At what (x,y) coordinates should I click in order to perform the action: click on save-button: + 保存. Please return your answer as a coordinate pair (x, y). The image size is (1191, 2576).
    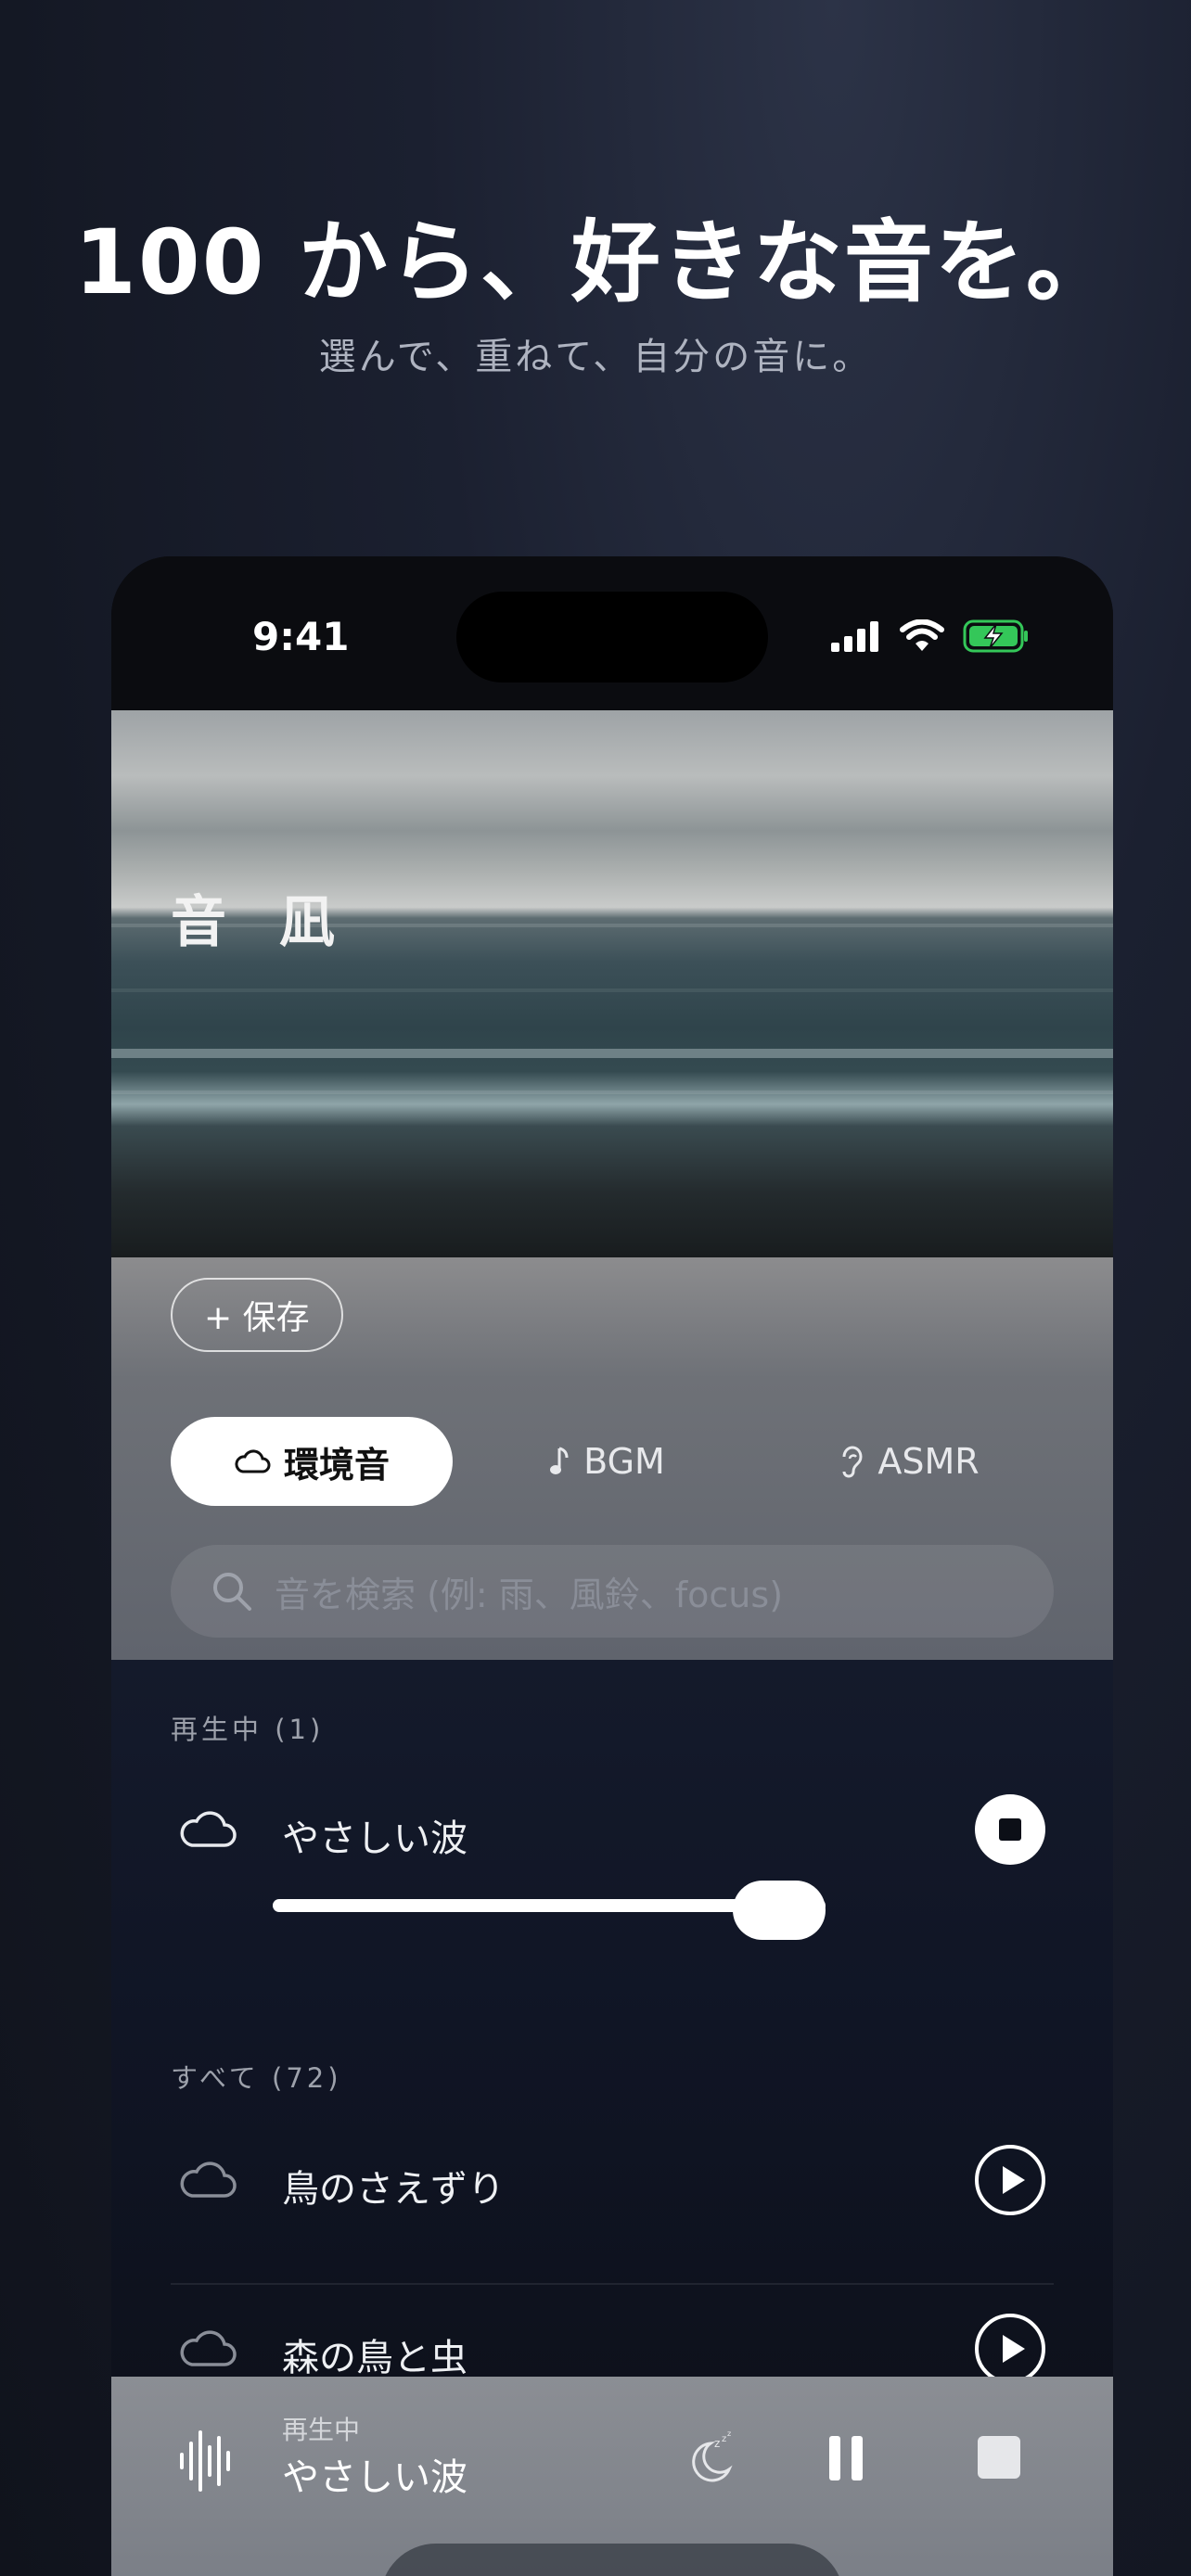
    Looking at the image, I should click on (257, 1315).